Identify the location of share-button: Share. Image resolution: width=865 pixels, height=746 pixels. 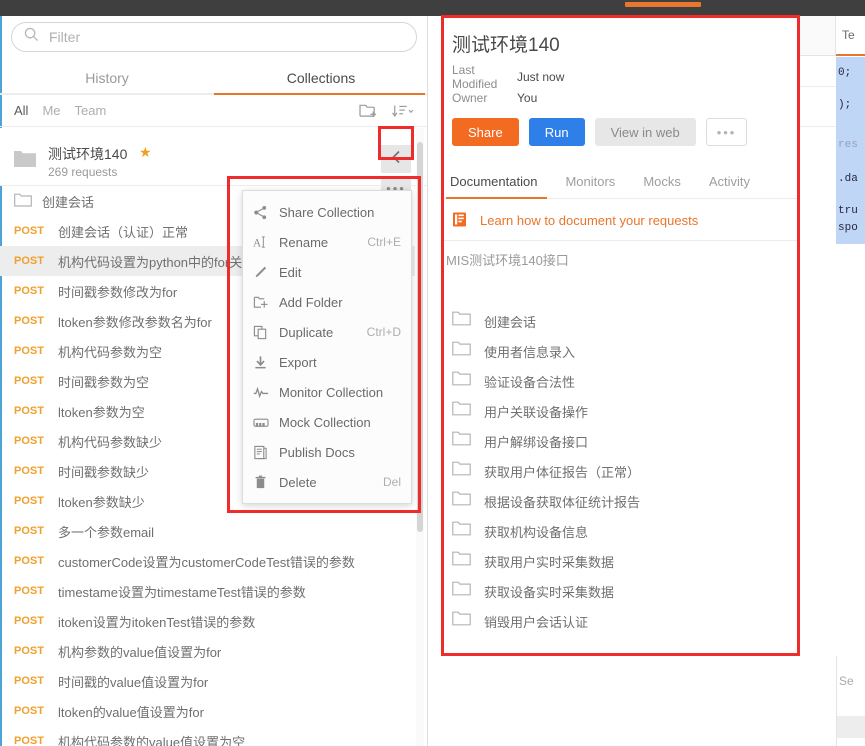
(485, 132).